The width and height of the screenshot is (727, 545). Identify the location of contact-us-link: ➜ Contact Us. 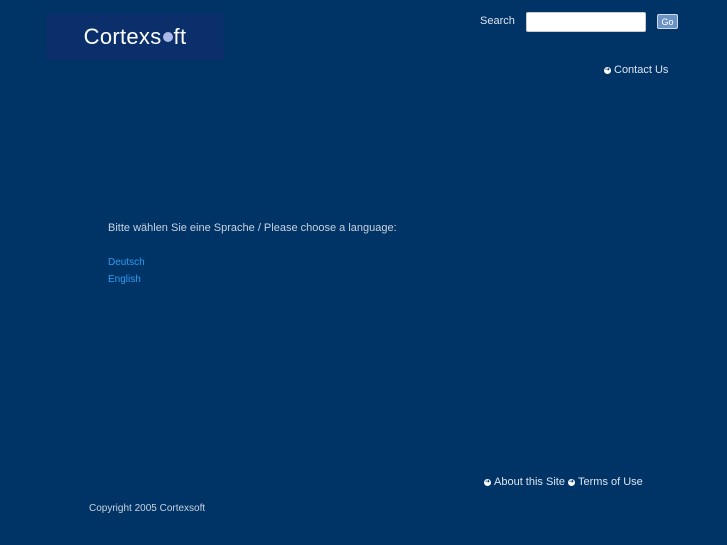
(636, 70).